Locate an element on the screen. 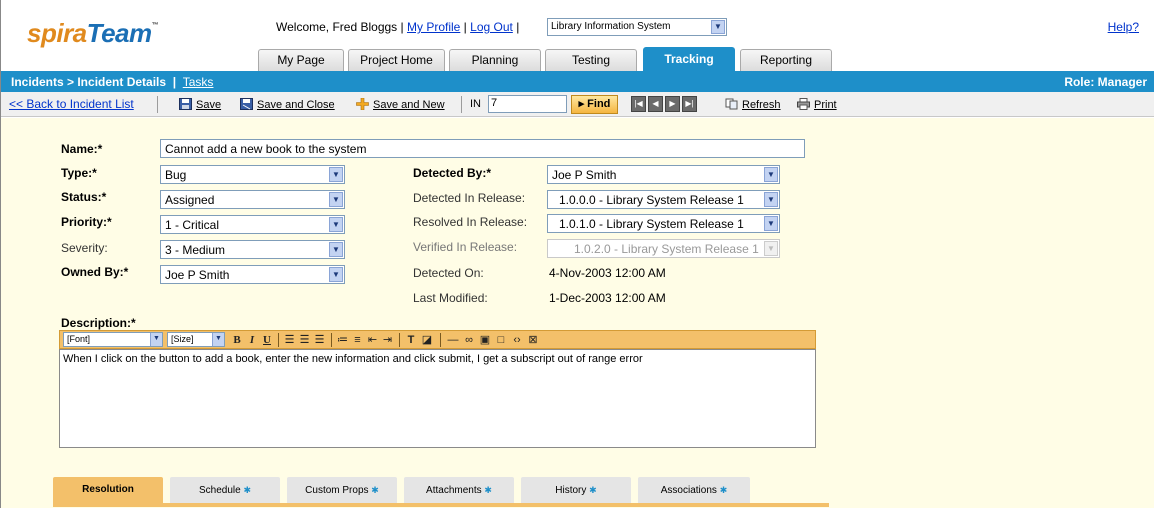 The height and width of the screenshot is (508, 1154). my-profile-link: My Profile is located at coordinates (433, 27).